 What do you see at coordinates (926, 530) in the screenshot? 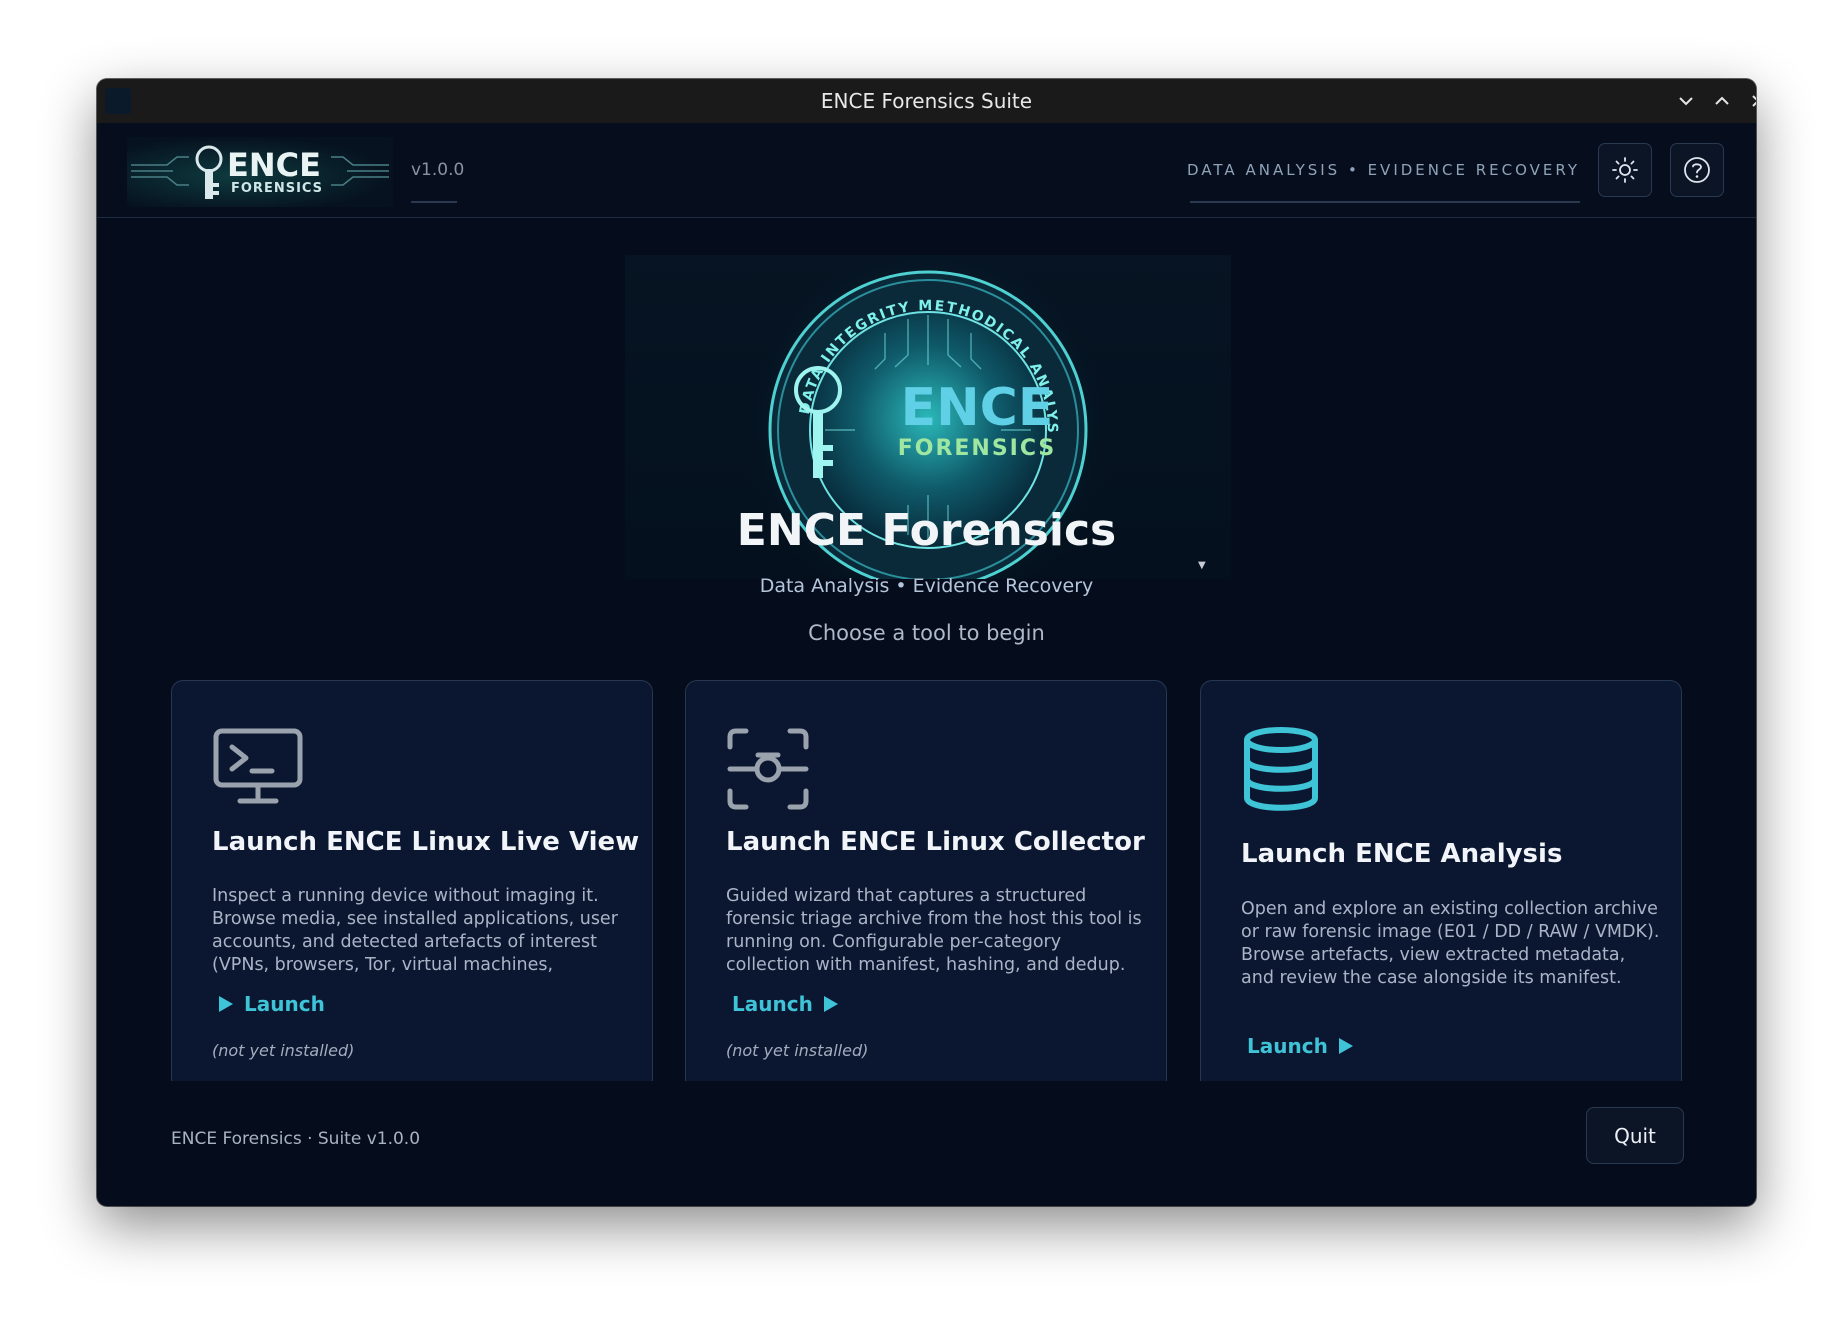
I see `hero-title: ENCE Forensics` at bounding box center [926, 530].